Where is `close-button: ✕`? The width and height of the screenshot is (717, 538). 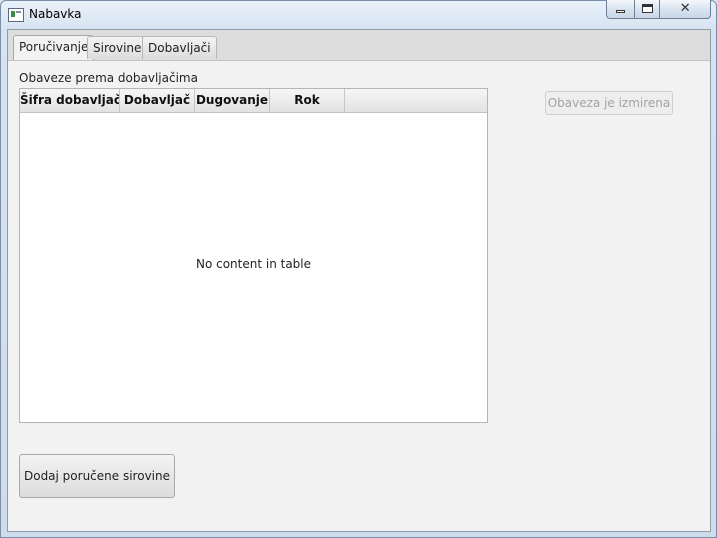 close-button: ✕ is located at coordinates (685, 9).